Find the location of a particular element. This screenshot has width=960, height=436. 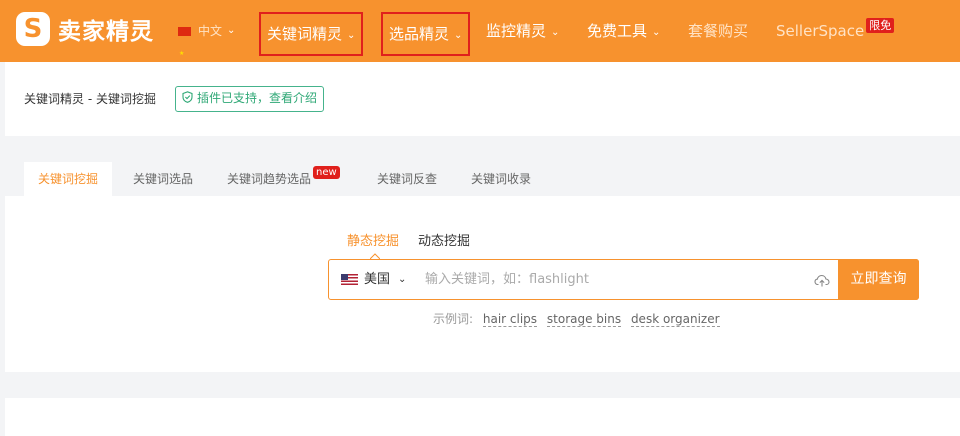

country-select: 美国 ⌄ is located at coordinates (373, 279).